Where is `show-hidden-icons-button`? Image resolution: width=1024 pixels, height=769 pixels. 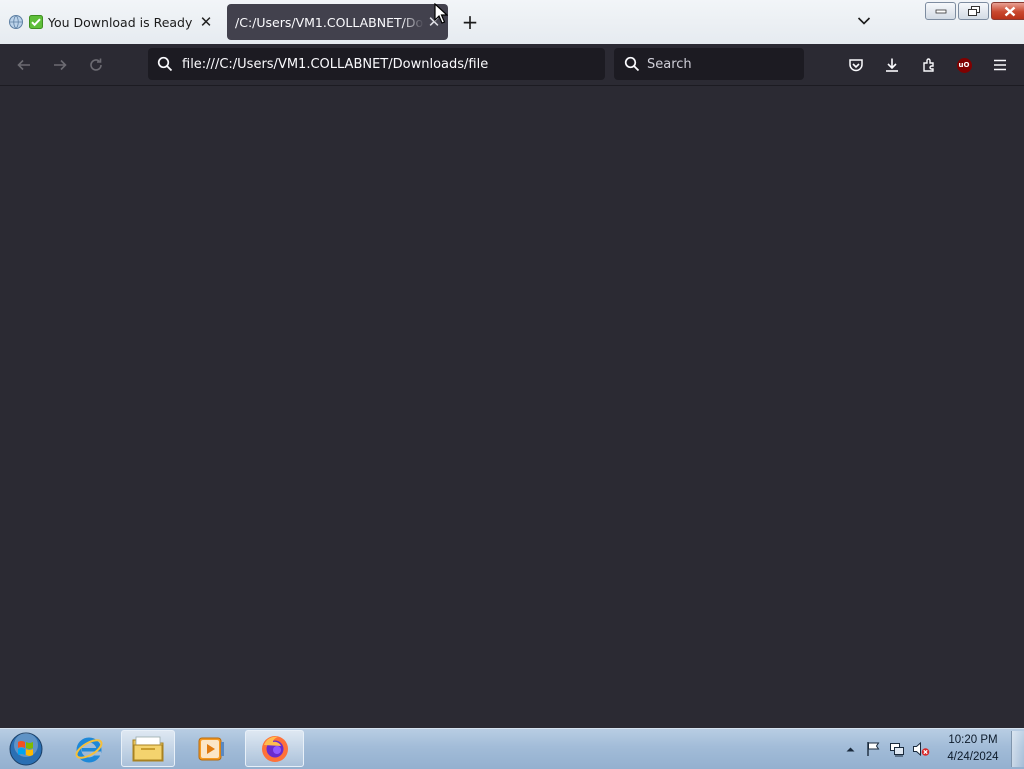 show-hidden-icons-button is located at coordinates (850, 749).